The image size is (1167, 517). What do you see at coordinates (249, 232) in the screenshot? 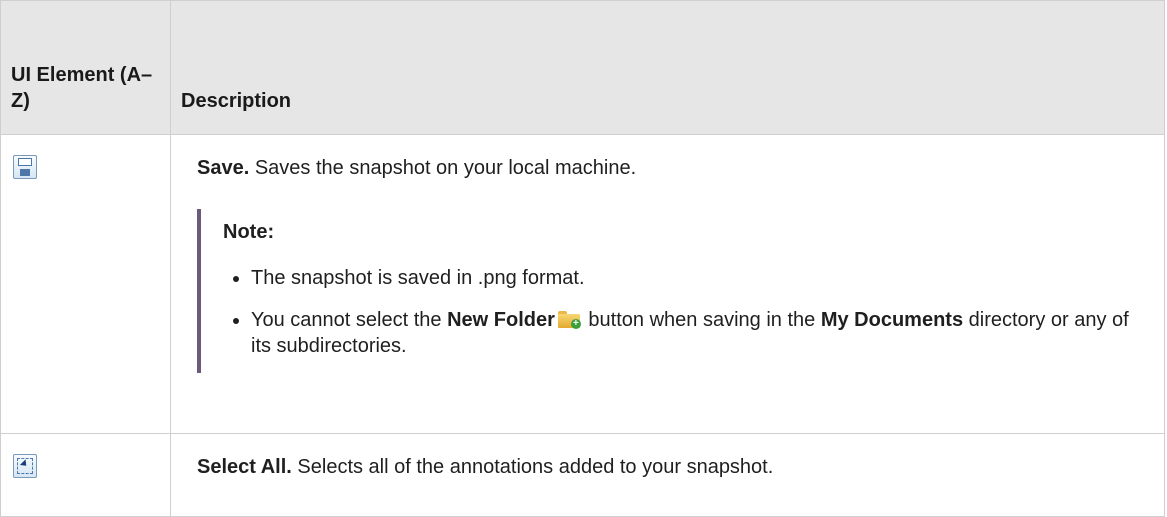
I see `note-title: Note:` at bounding box center [249, 232].